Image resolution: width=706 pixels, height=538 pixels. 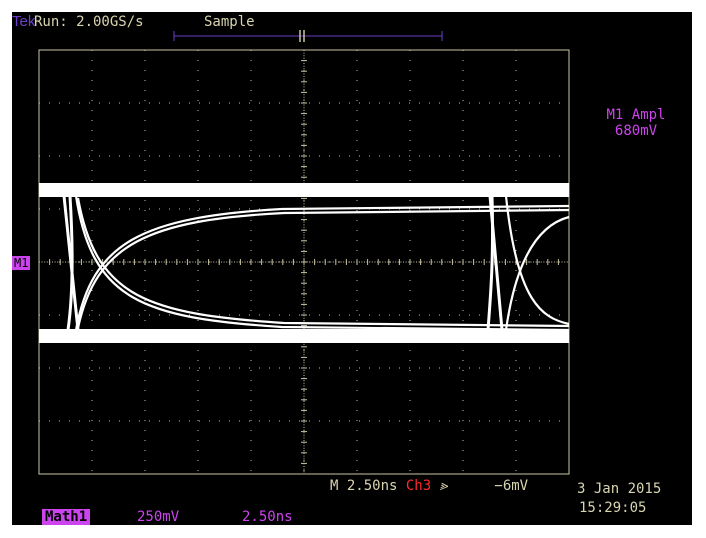 I want to click on measurement-readout: M1 Ampl 680mV, so click(x=636, y=123).